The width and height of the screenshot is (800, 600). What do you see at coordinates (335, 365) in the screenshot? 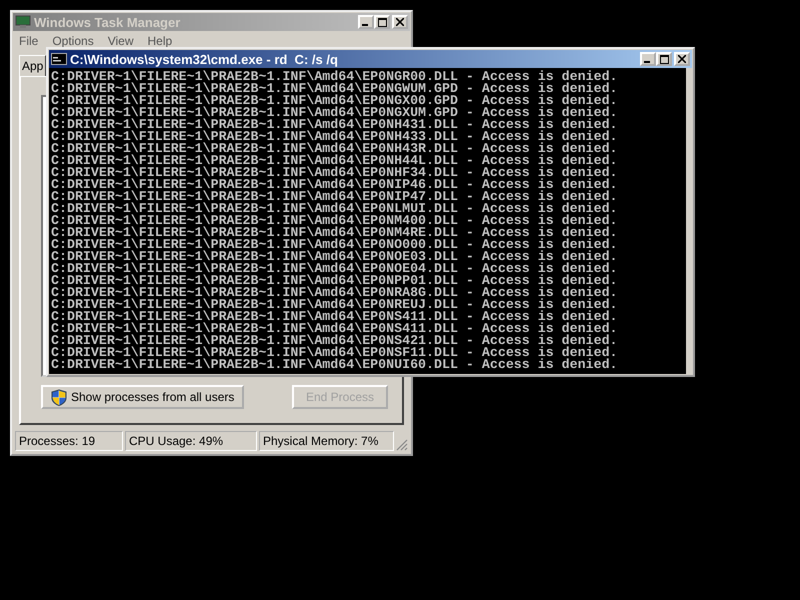
I see `console-line: C:DRIVER~1\FILERE~1\PRAE2B~1.INF\Amd64\EP0NUI60.DLL - Access is denied.` at bounding box center [335, 365].